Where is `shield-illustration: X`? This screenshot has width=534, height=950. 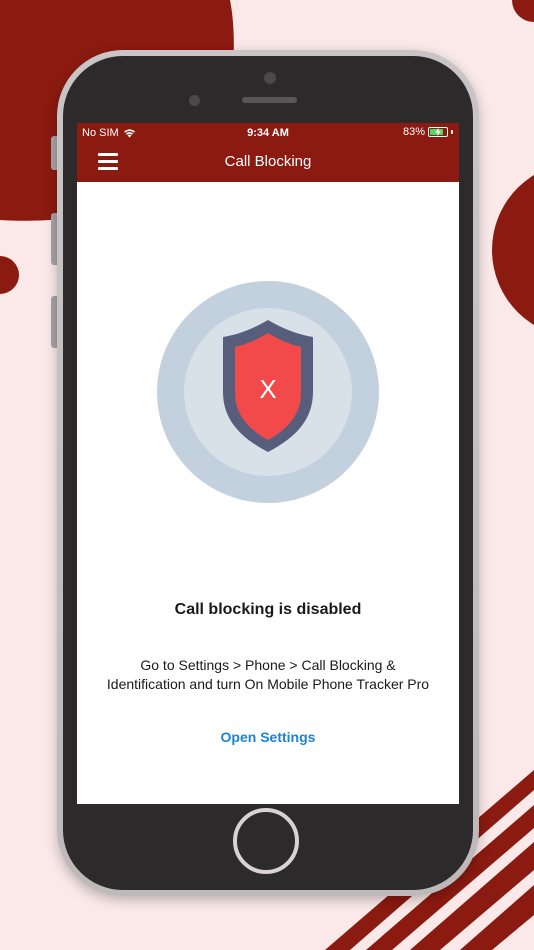 shield-illustration: X is located at coordinates (268, 392).